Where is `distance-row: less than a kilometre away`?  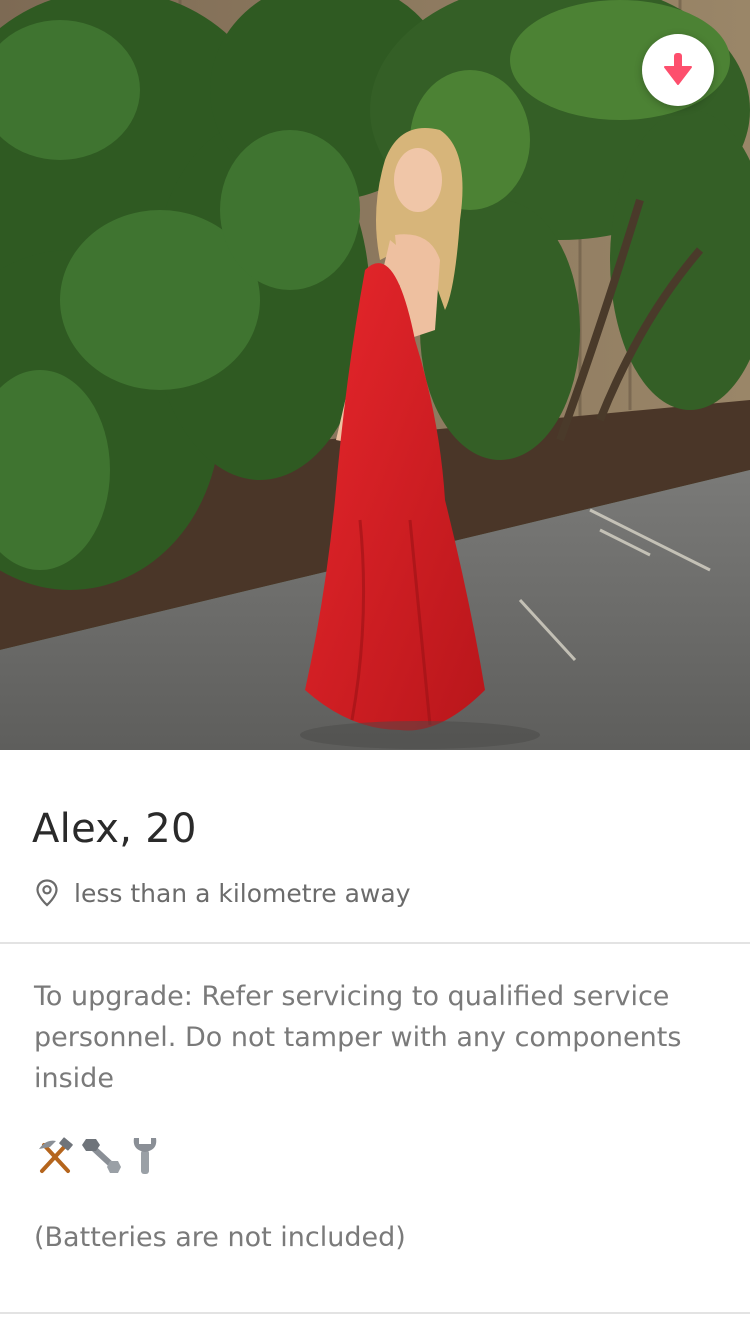 distance-row: less than a kilometre away is located at coordinates (223, 893).